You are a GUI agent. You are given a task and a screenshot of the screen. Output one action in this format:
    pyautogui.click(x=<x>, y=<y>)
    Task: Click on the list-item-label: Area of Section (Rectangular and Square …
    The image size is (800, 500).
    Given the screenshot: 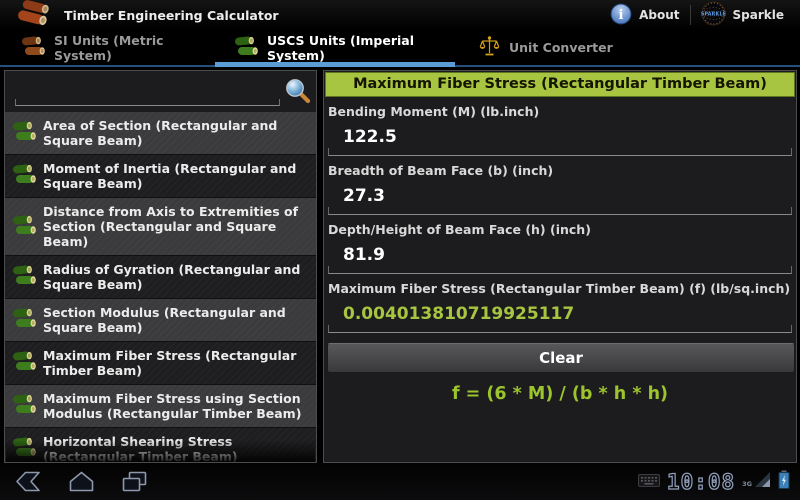 What is the action you would take?
    pyautogui.click(x=160, y=133)
    